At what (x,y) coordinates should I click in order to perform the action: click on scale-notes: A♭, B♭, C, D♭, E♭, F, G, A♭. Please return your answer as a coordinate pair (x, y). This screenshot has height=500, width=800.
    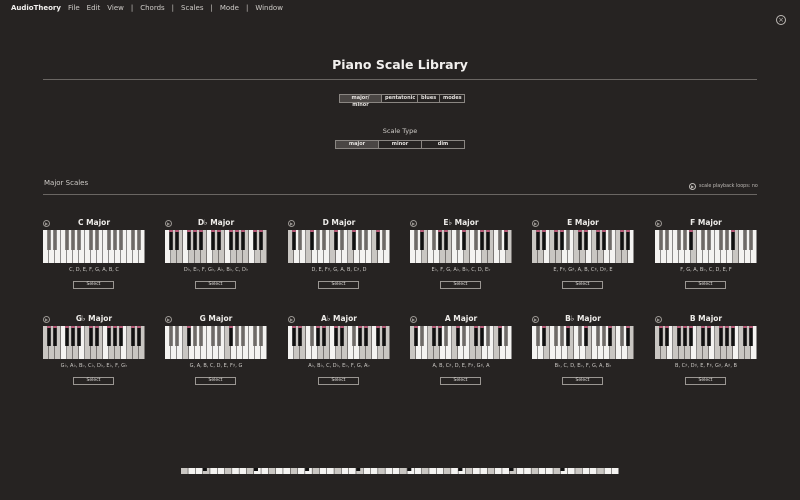
    Looking at the image, I should click on (339, 366).